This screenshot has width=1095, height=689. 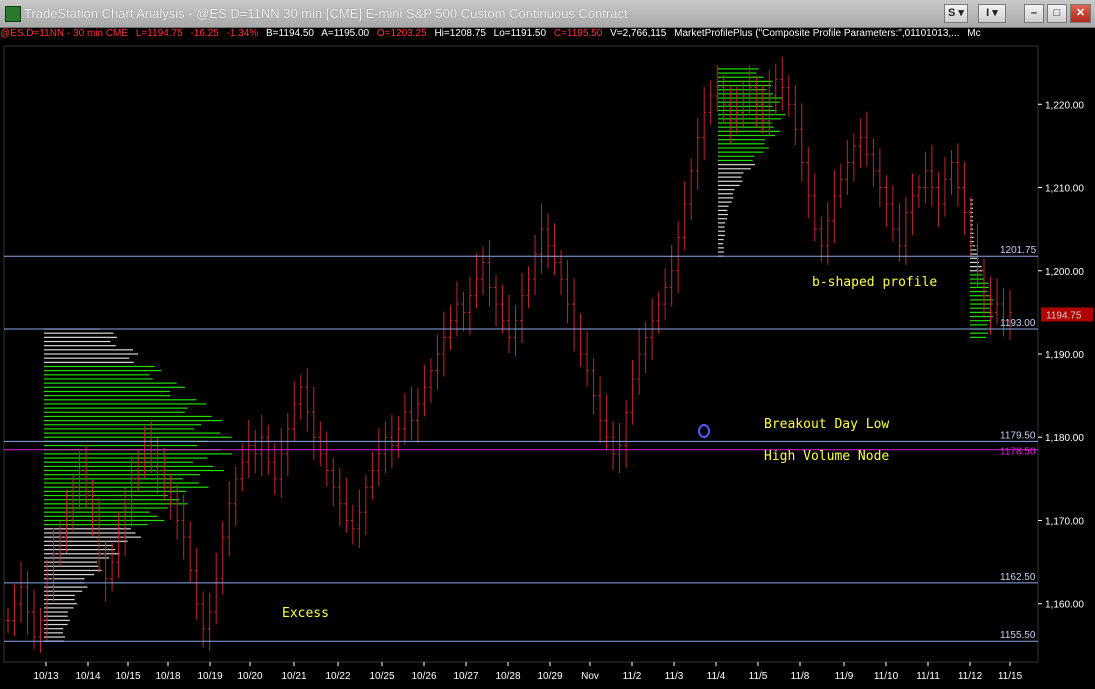 I want to click on tradestation-app-icon, so click(x=13, y=14).